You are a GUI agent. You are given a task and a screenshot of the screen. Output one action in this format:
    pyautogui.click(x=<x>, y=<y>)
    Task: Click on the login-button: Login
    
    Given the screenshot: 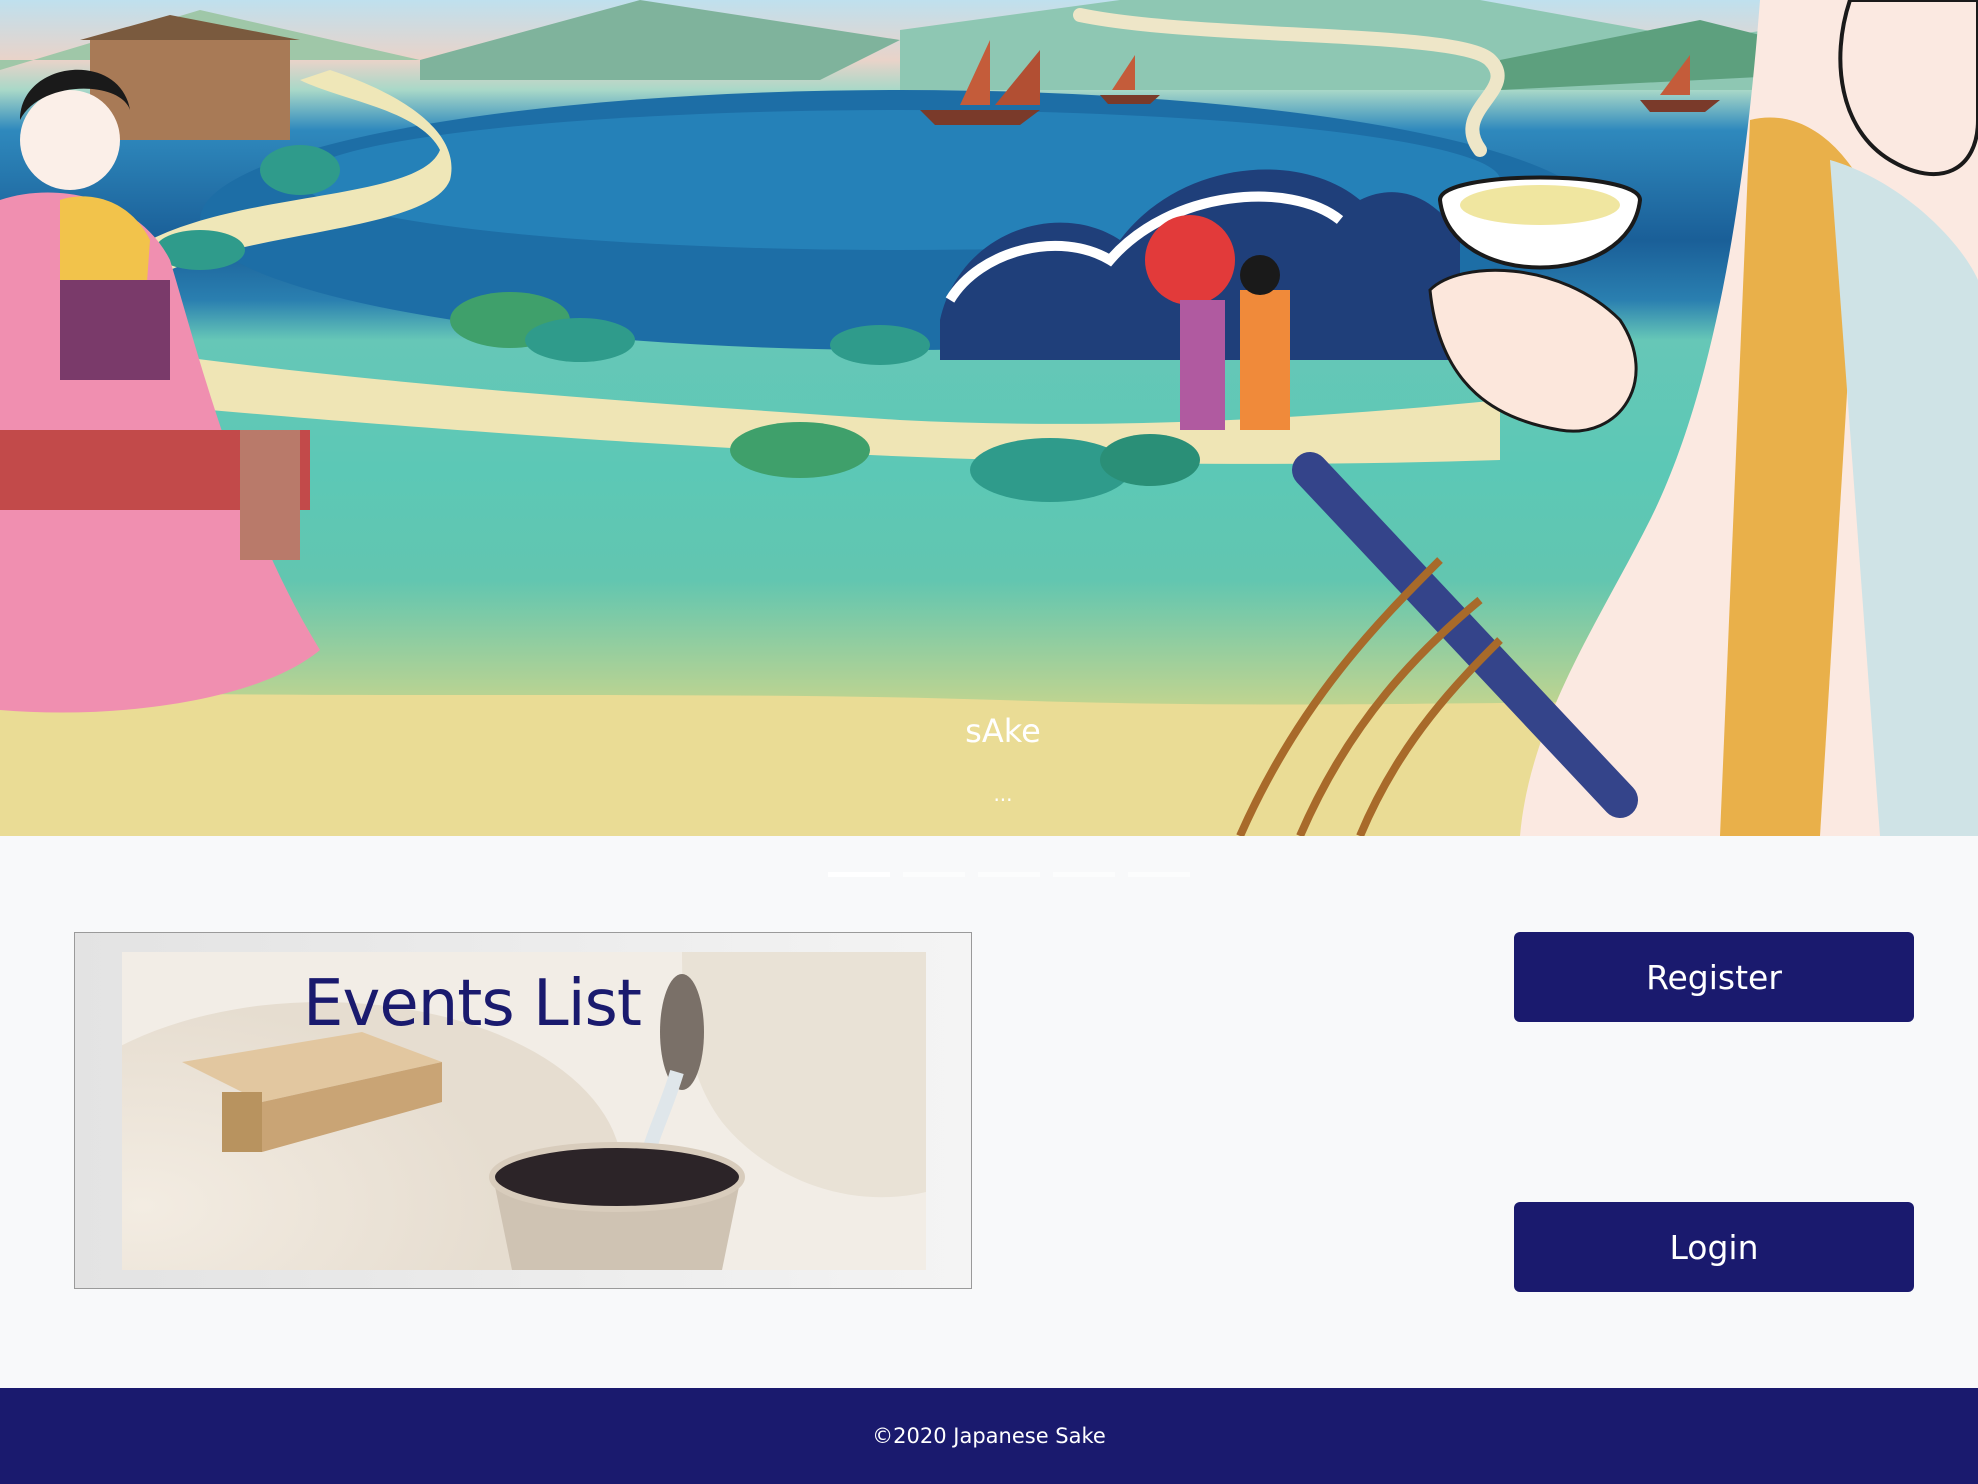 What is the action you would take?
    pyautogui.click(x=1714, y=1247)
    